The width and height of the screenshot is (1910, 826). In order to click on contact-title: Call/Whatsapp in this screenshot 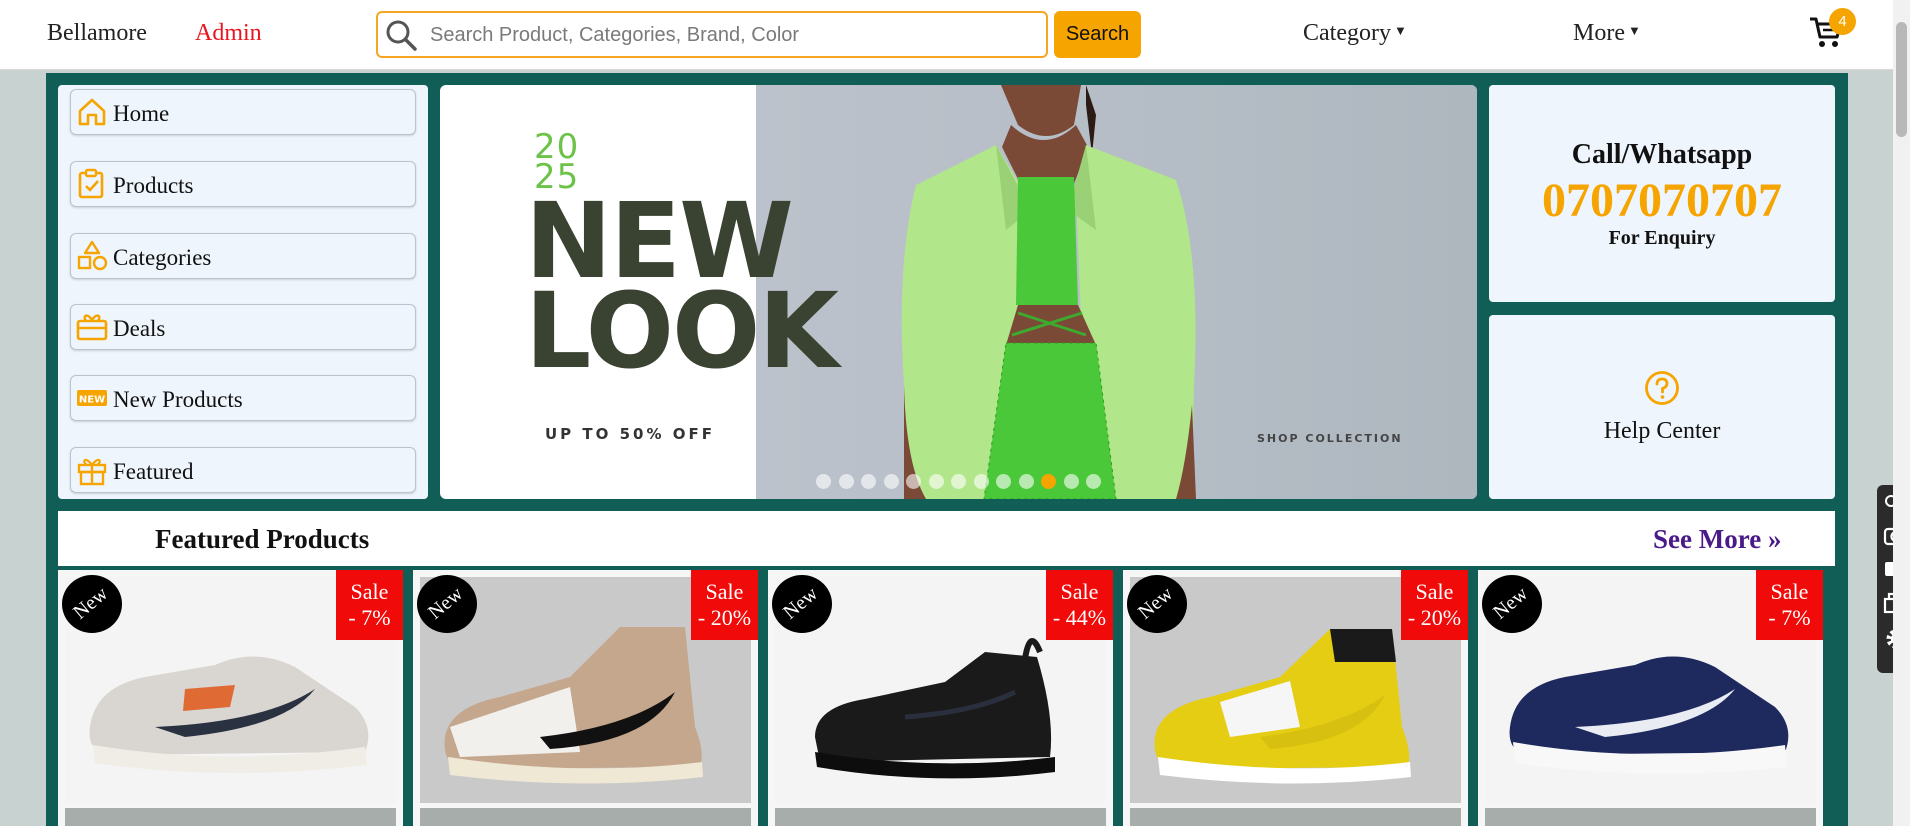, I will do `click(1662, 154)`.